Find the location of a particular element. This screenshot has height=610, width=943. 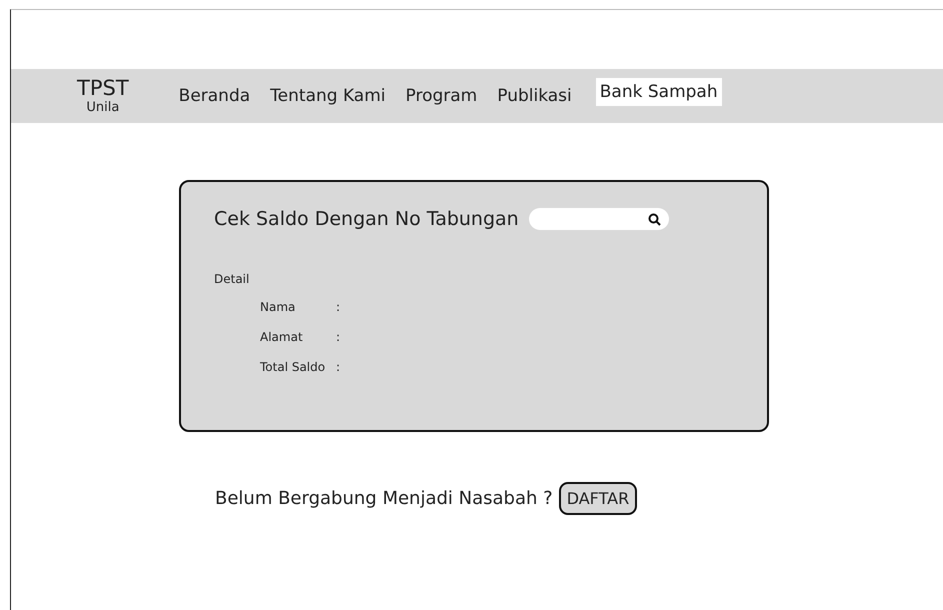

logo-subtitle: Unila is located at coordinates (103, 107).